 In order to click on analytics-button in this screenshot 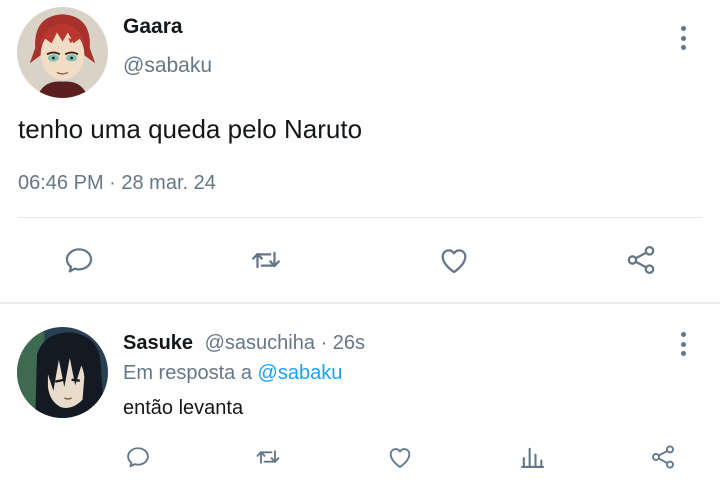, I will do `click(532, 457)`.